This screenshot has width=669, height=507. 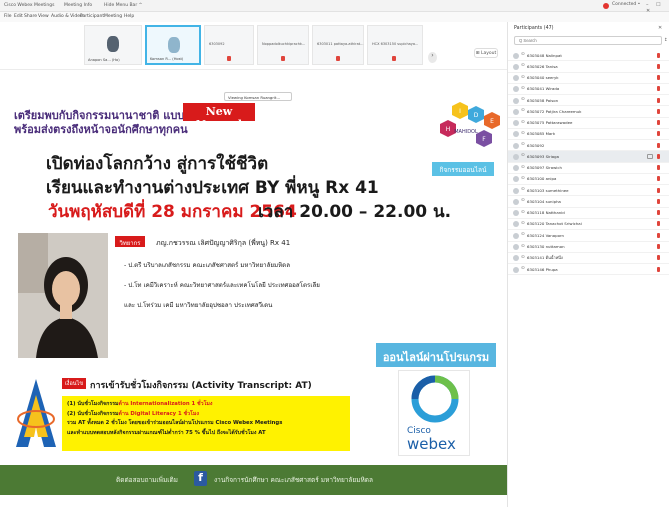 I want to click on participants-header: Participants (47), so click(x=534, y=28).